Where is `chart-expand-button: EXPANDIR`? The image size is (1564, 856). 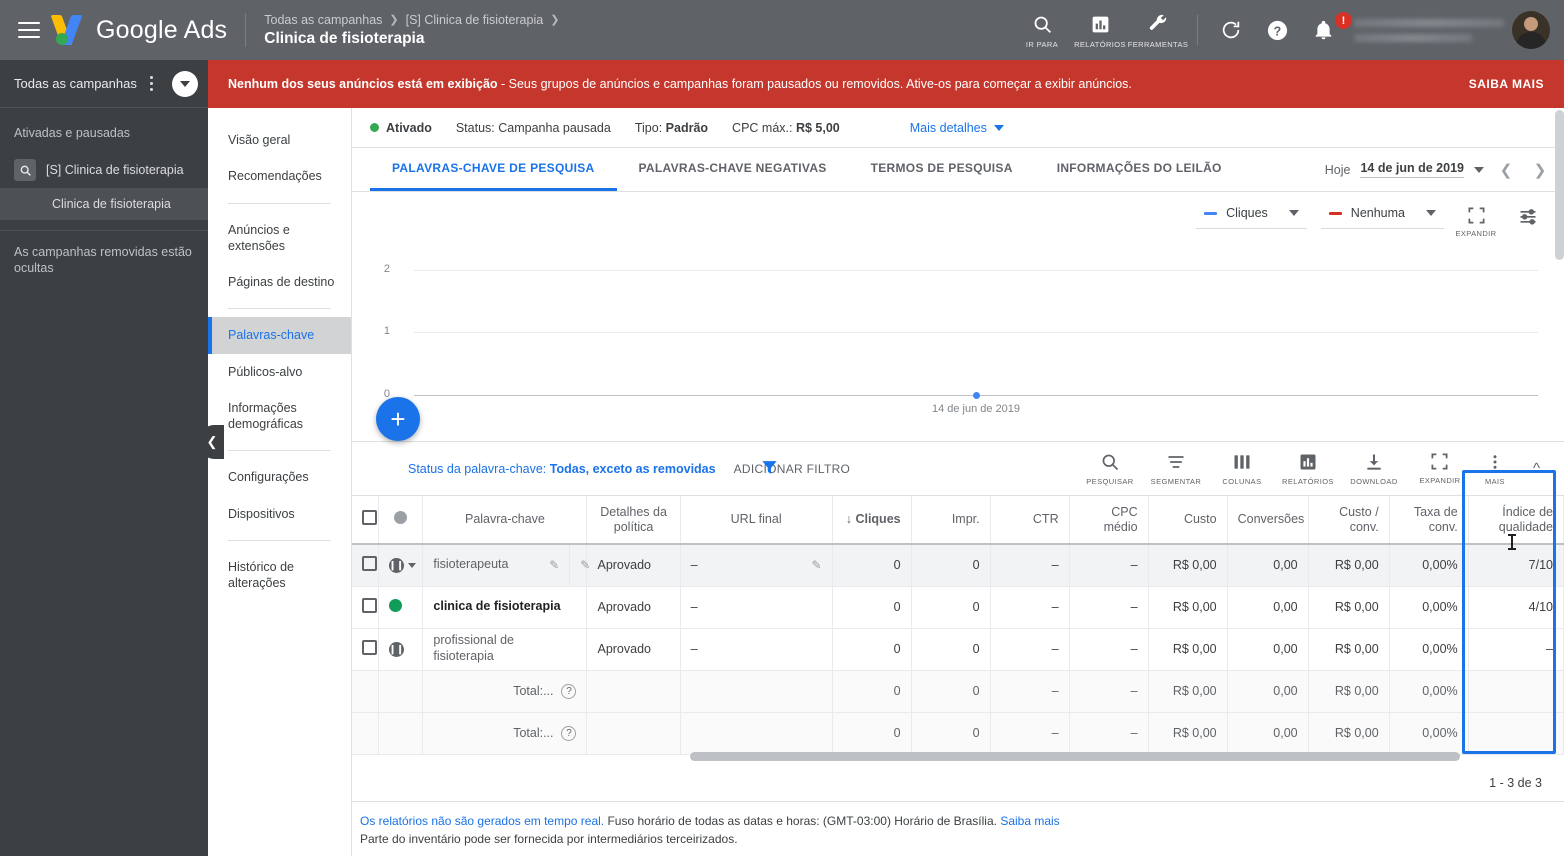 chart-expand-button: EXPANDIR is located at coordinates (1476, 220).